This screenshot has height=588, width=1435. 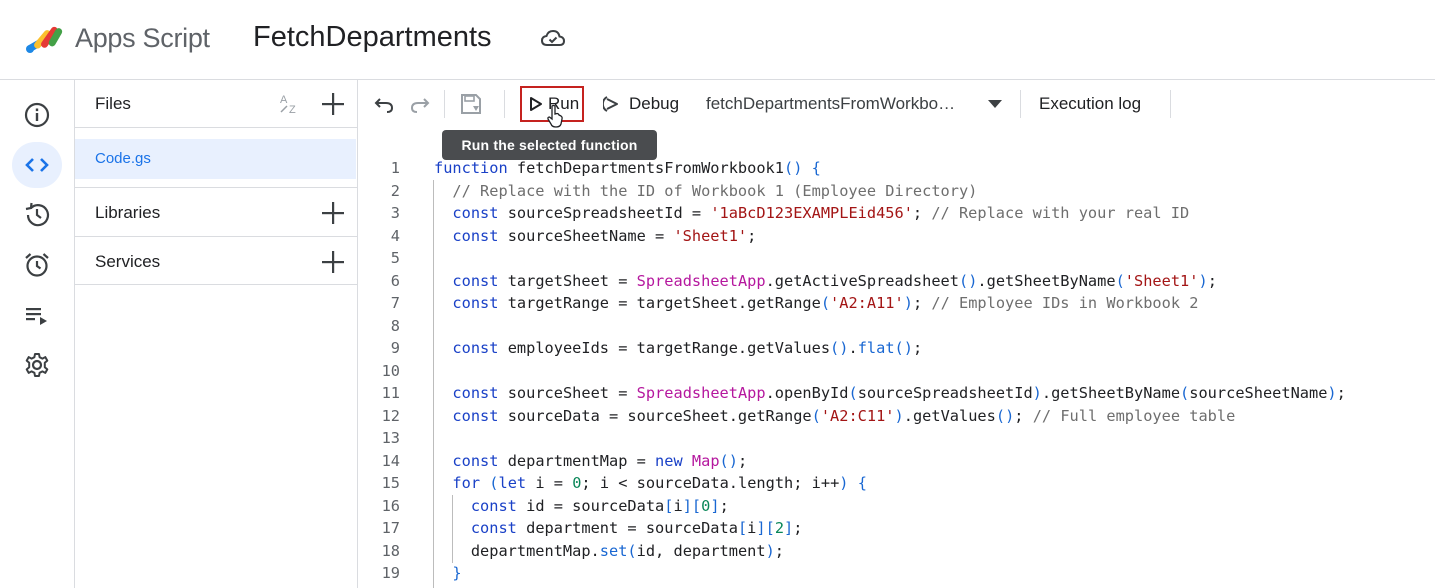 What do you see at coordinates (215, 159) in the screenshot?
I see `file-item-code-gs: Code.gs` at bounding box center [215, 159].